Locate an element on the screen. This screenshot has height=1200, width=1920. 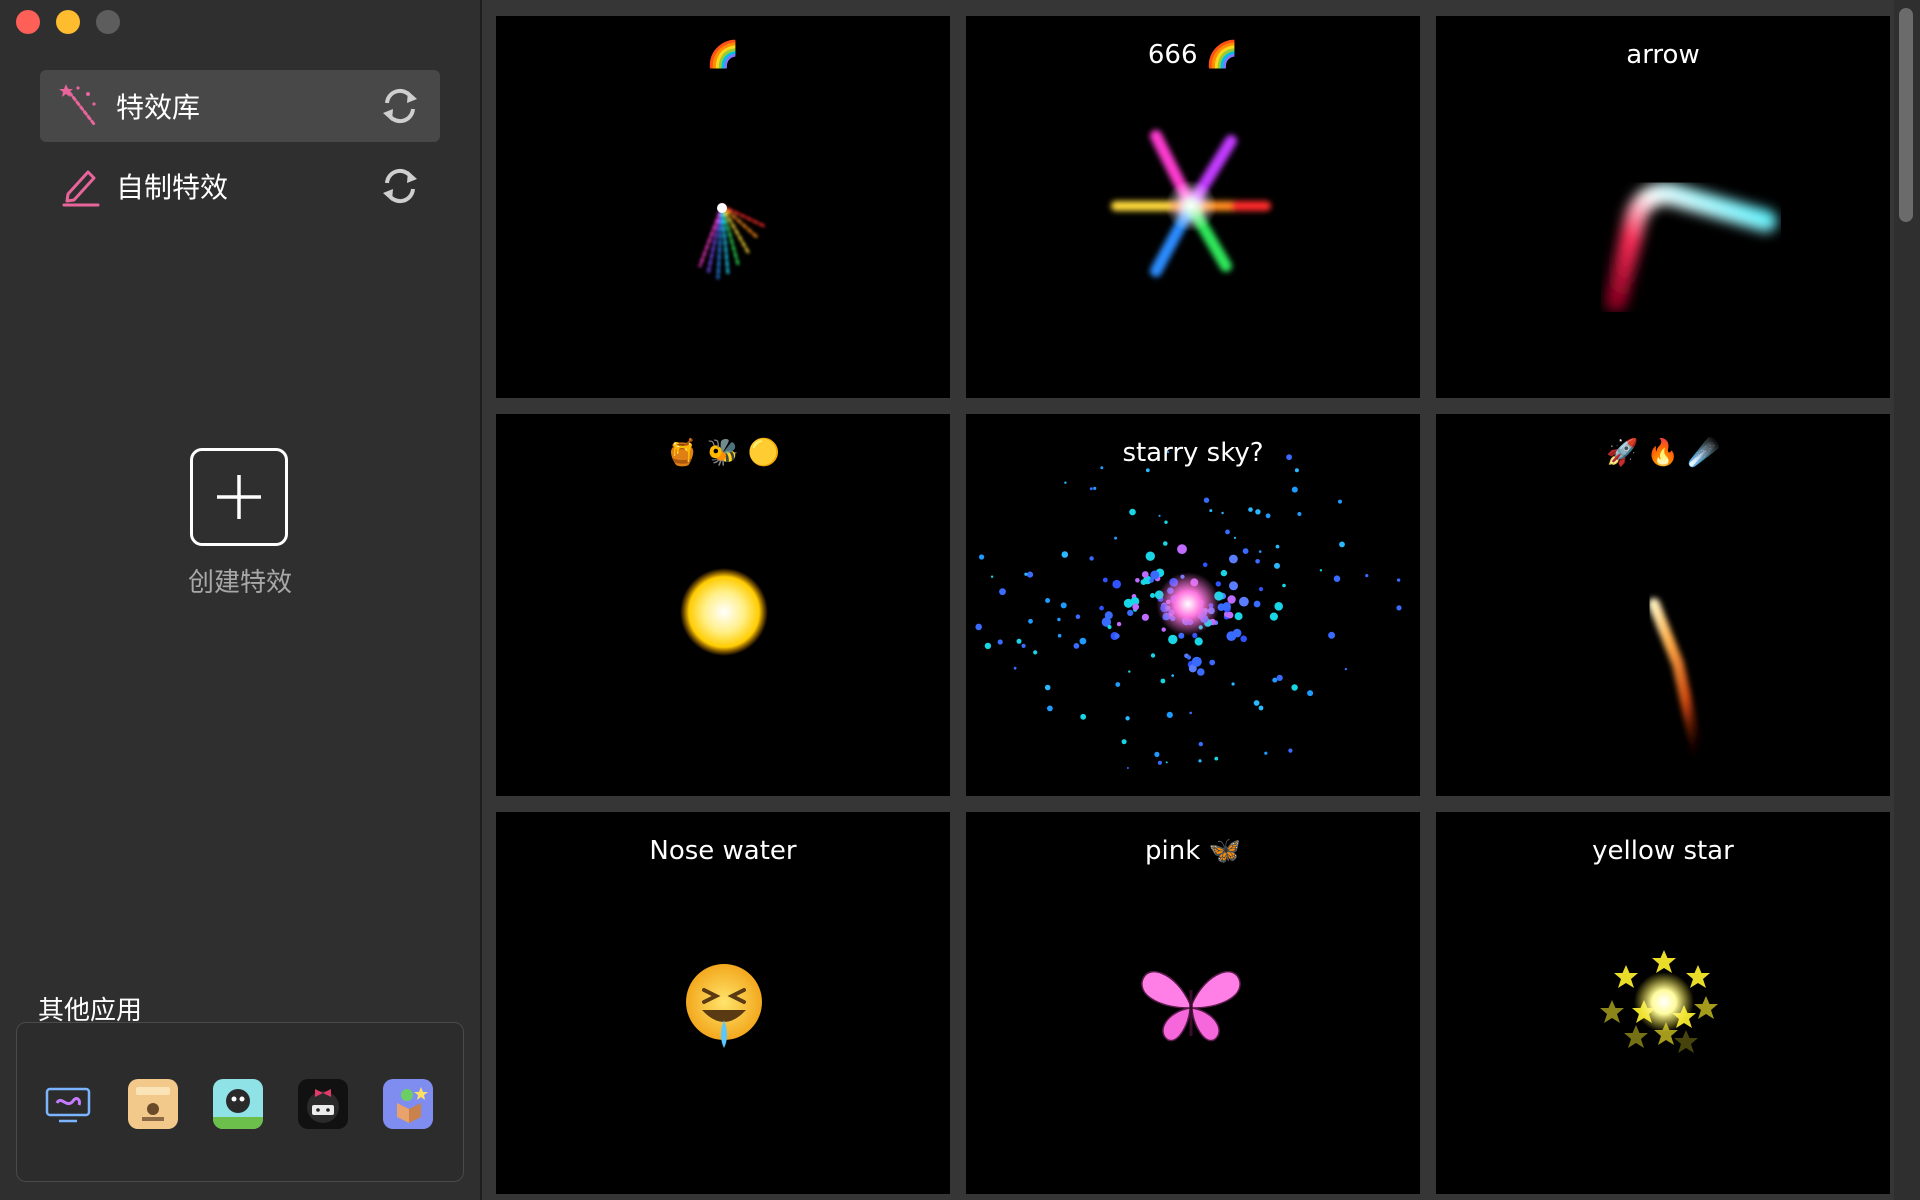
effect-card: Nose water is located at coordinates (723, 1003).